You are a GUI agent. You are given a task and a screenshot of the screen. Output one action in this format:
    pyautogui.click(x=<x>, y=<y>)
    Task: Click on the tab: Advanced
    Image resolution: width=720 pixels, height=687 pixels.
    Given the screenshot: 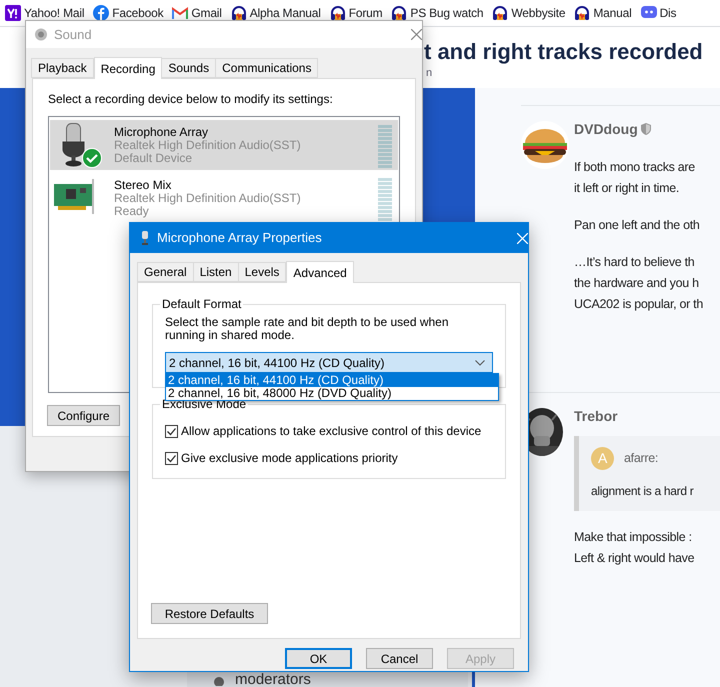 What is the action you would take?
    pyautogui.click(x=320, y=272)
    